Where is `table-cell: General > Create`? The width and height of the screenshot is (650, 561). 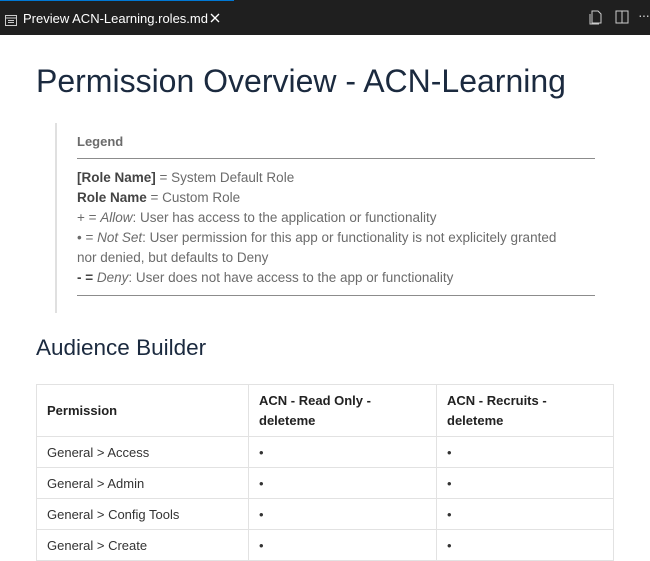
table-cell: General > Create is located at coordinates (142, 545).